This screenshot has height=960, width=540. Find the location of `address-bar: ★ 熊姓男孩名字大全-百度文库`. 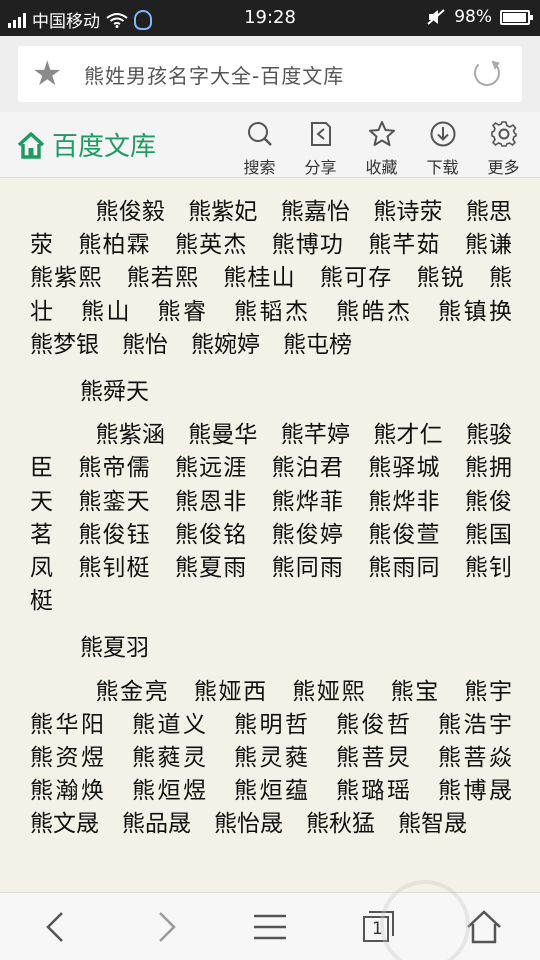

address-bar: ★ 熊姓男孩名字大全-百度文库 is located at coordinates (270, 74).